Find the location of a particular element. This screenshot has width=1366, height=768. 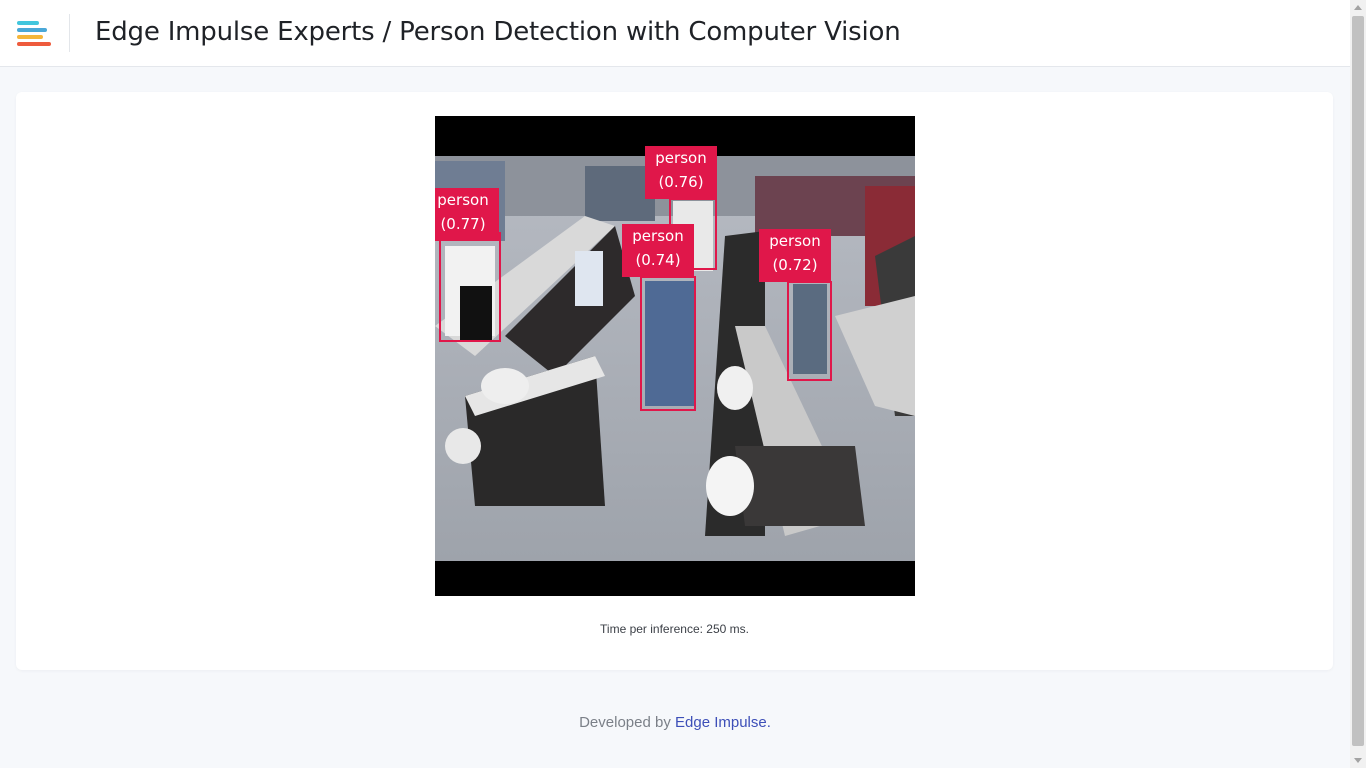

bbox-score: (0.77) is located at coordinates (463, 224).